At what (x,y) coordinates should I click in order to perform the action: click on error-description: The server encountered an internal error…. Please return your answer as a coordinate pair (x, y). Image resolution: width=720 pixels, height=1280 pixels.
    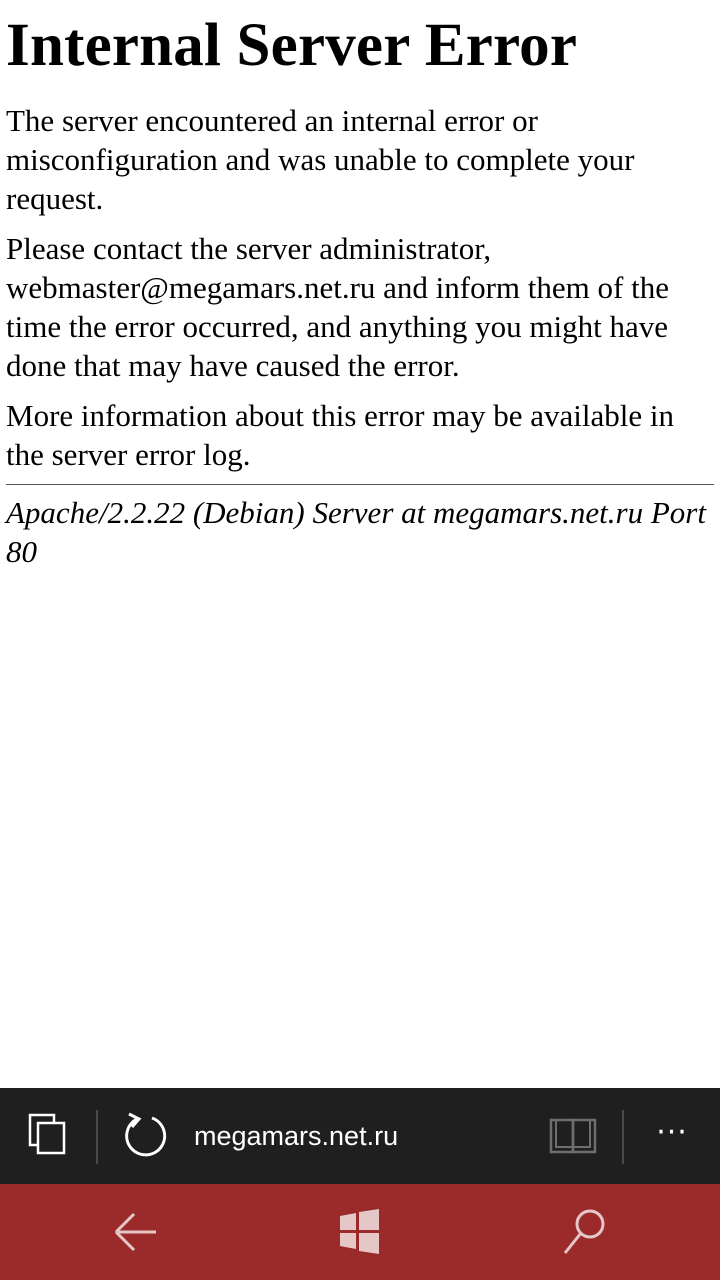
    Looking at the image, I should click on (320, 159).